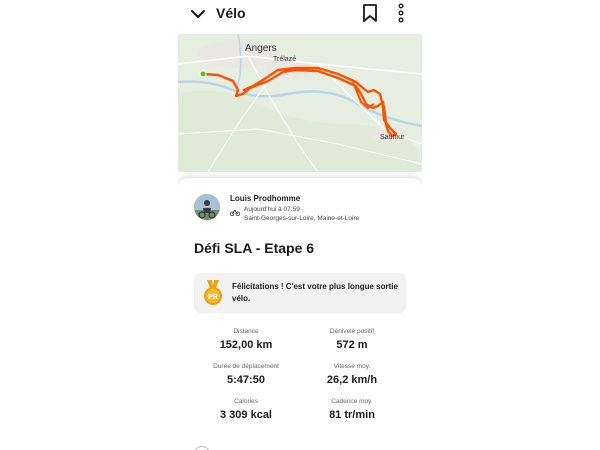 This screenshot has height=450, width=600. What do you see at coordinates (207, 207) in the screenshot?
I see `avatar` at bounding box center [207, 207].